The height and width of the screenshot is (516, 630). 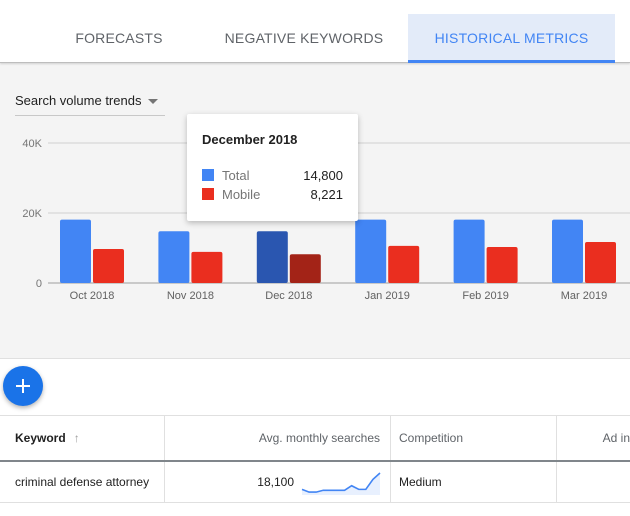 I want to click on trend-sparkline, so click(x=341, y=483).